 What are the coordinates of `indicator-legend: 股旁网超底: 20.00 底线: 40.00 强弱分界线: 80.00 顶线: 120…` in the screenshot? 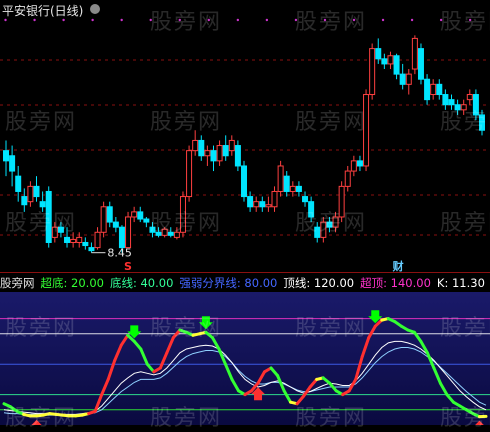 It's located at (245, 283).